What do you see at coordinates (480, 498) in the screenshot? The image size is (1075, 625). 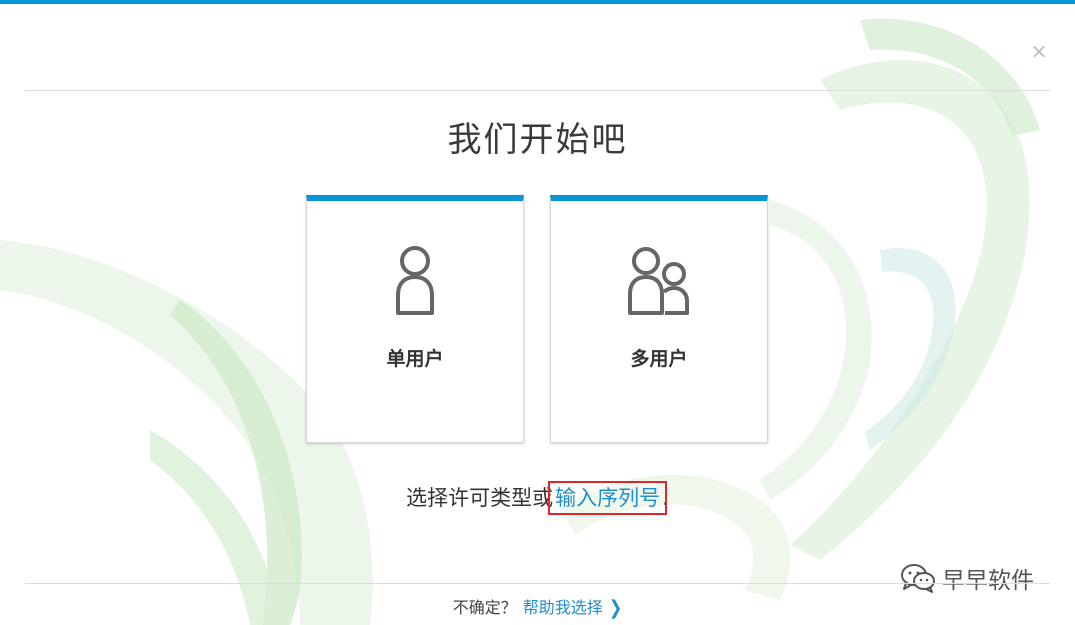 I see `choose-prefix: 选择许可类型或` at bounding box center [480, 498].